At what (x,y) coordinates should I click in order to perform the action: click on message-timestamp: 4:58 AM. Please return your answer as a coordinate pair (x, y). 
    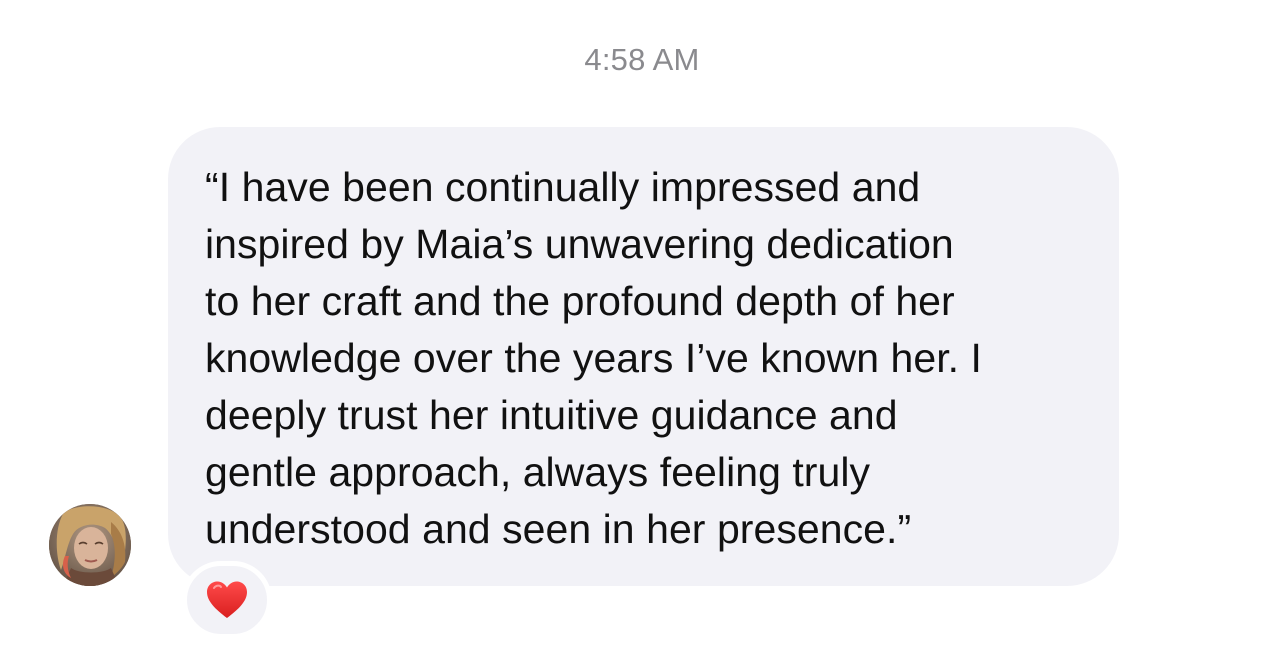
    Looking at the image, I should click on (642, 59).